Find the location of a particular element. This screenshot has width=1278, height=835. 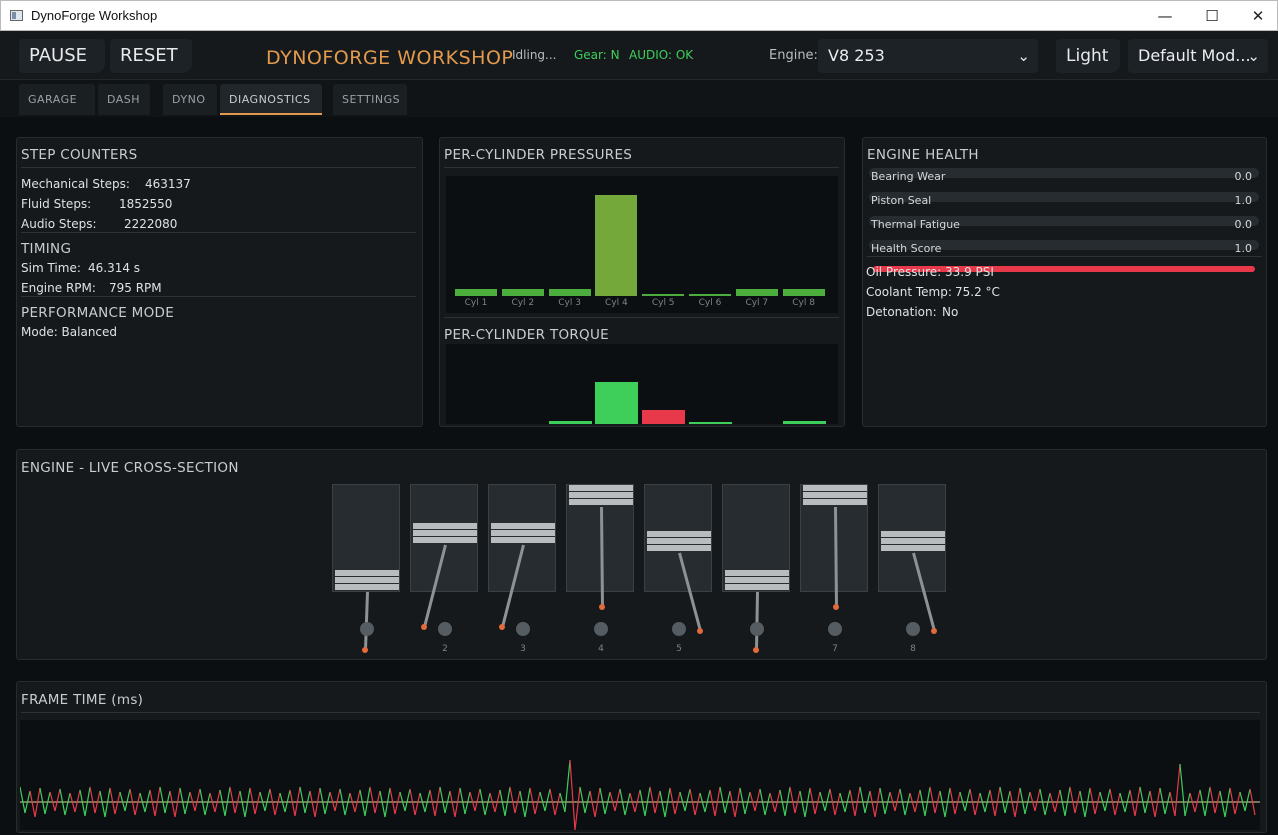

pressure-tick-label: Cyl 7 is located at coordinates (757, 303).